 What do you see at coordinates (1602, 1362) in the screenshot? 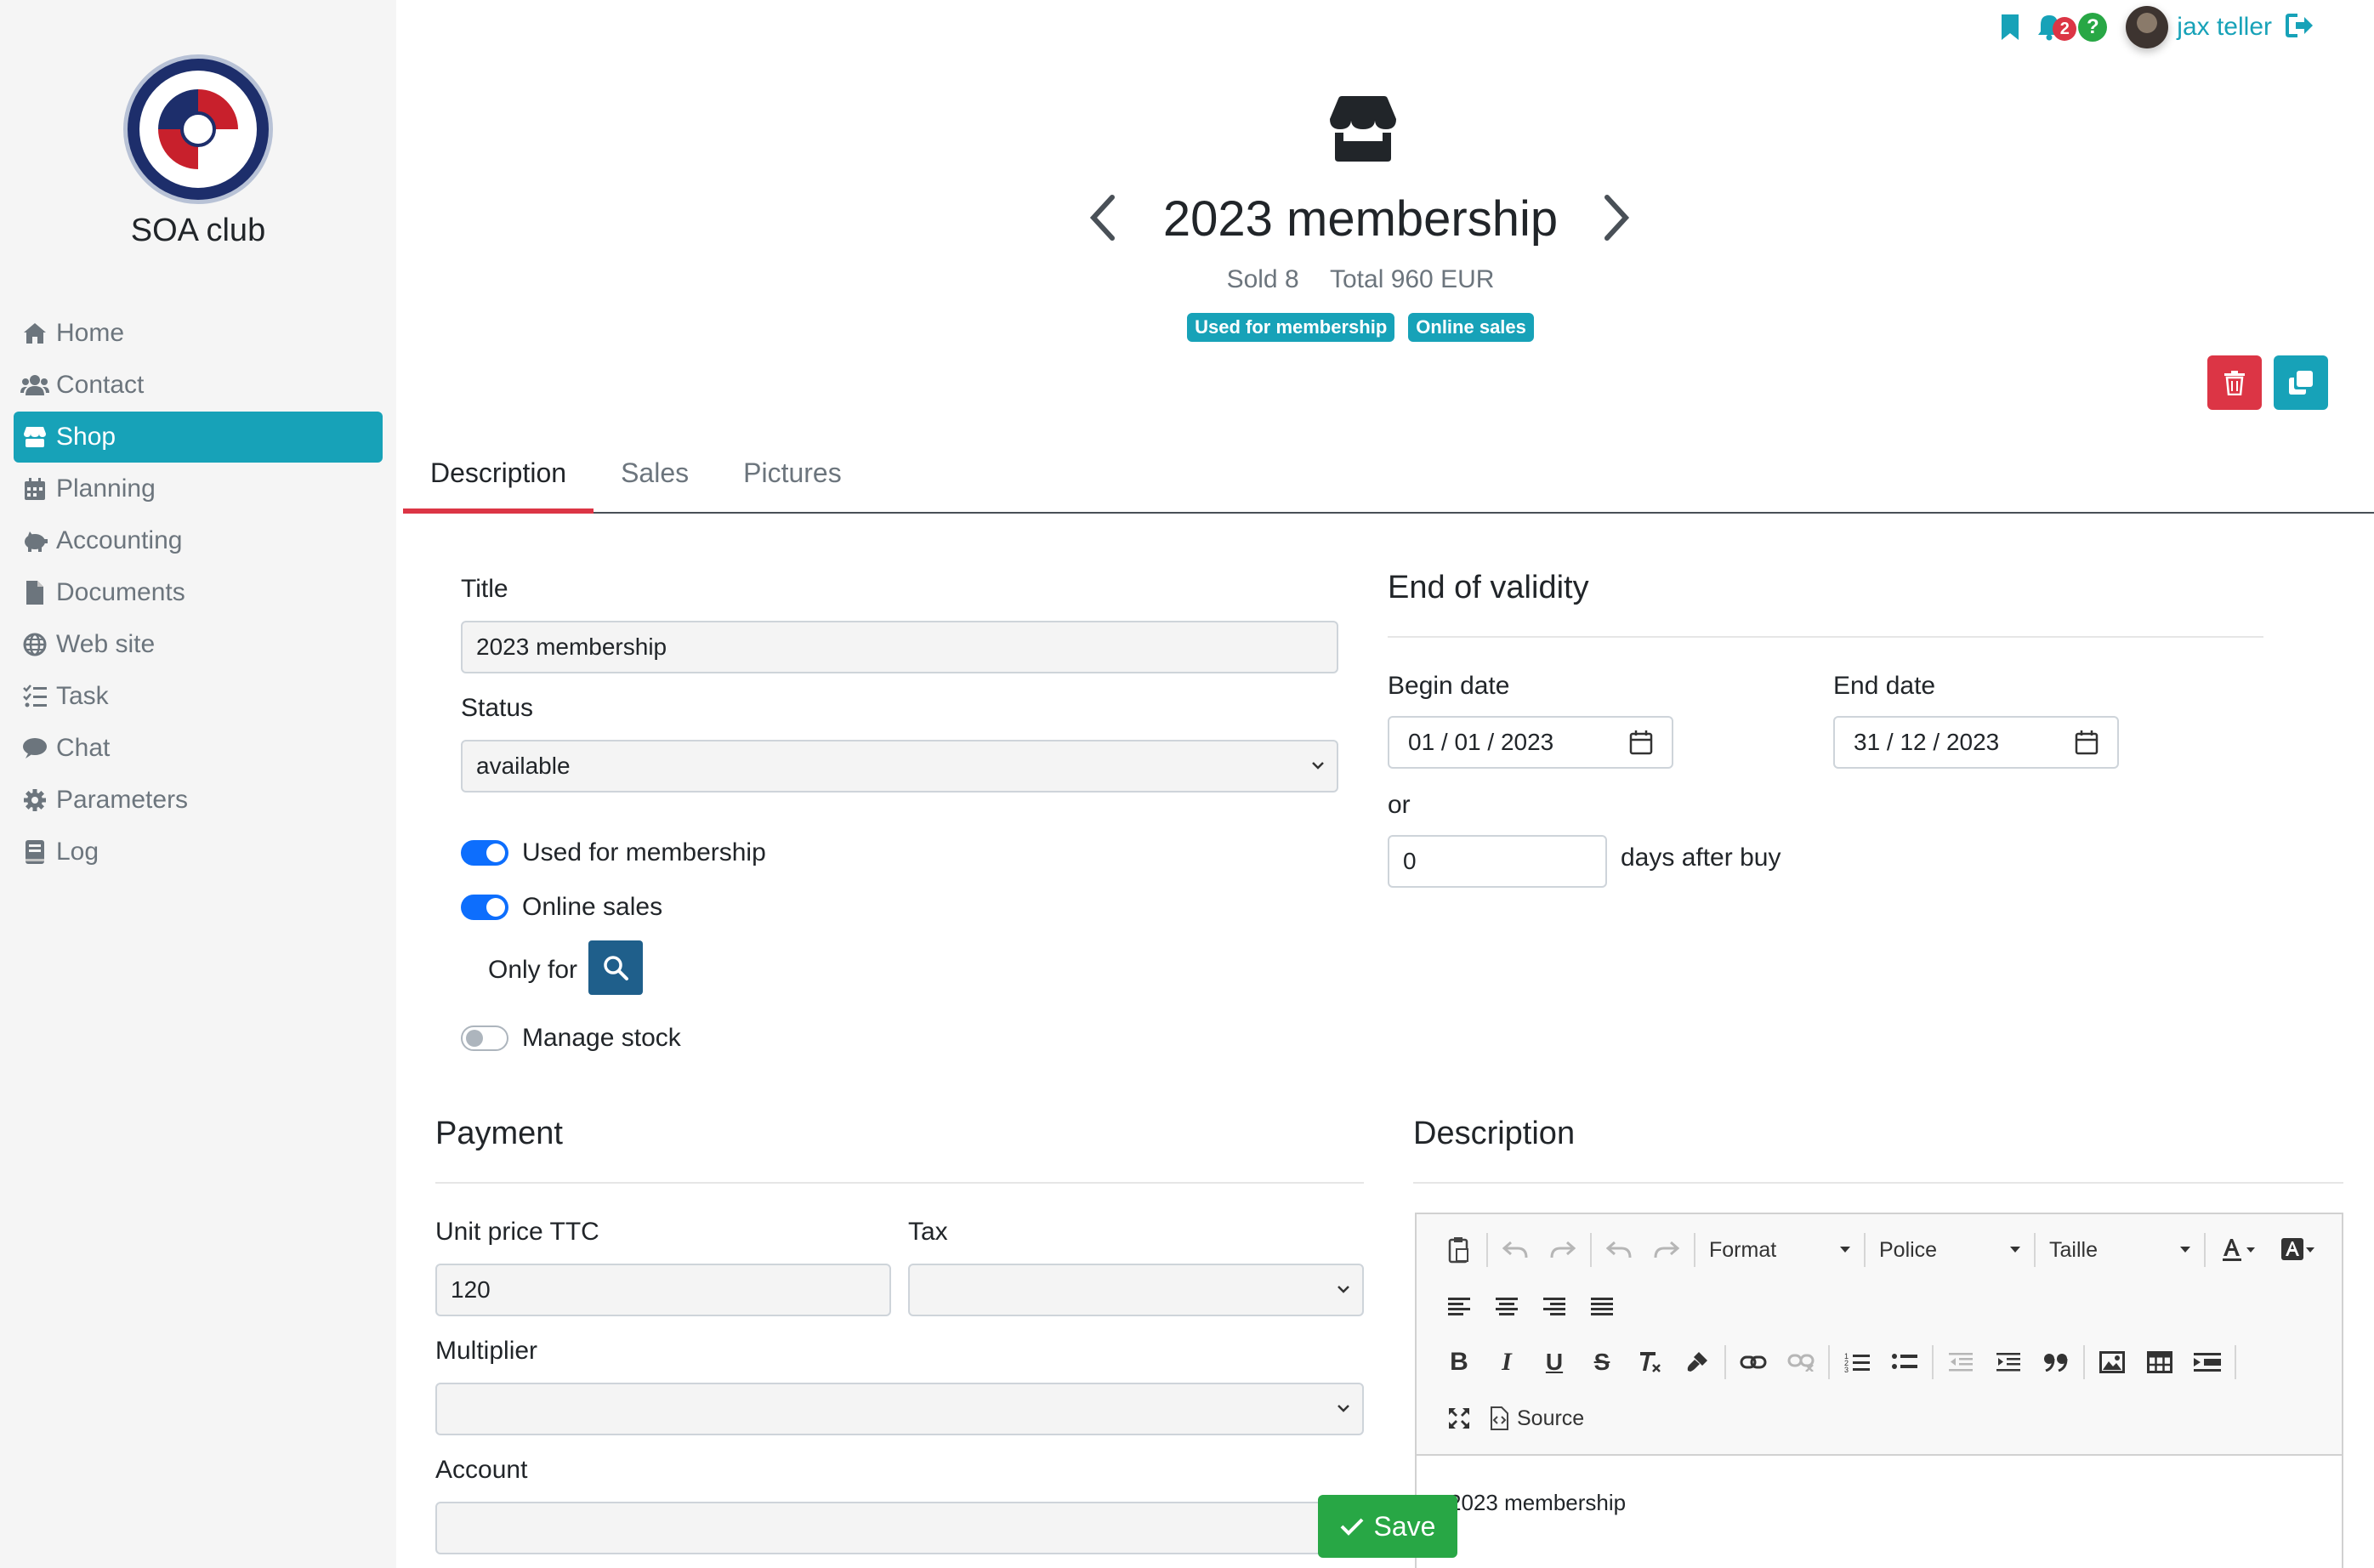
I see `strikethrough-icon: S` at bounding box center [1602, 1362].